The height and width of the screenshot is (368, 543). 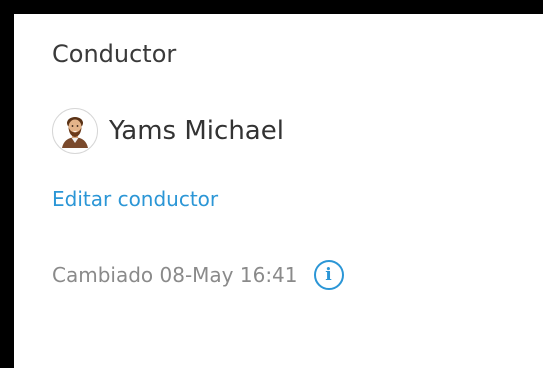 I want to click on section-title: Conductor, so click(x=114, y=54).